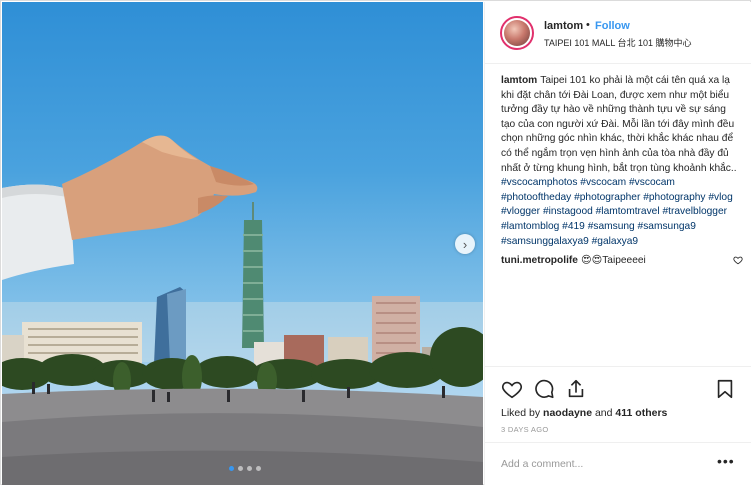  Describe the element at coordinates (611, 226) in the screenshot. I see `hashtag-link: #samsung` at that location.